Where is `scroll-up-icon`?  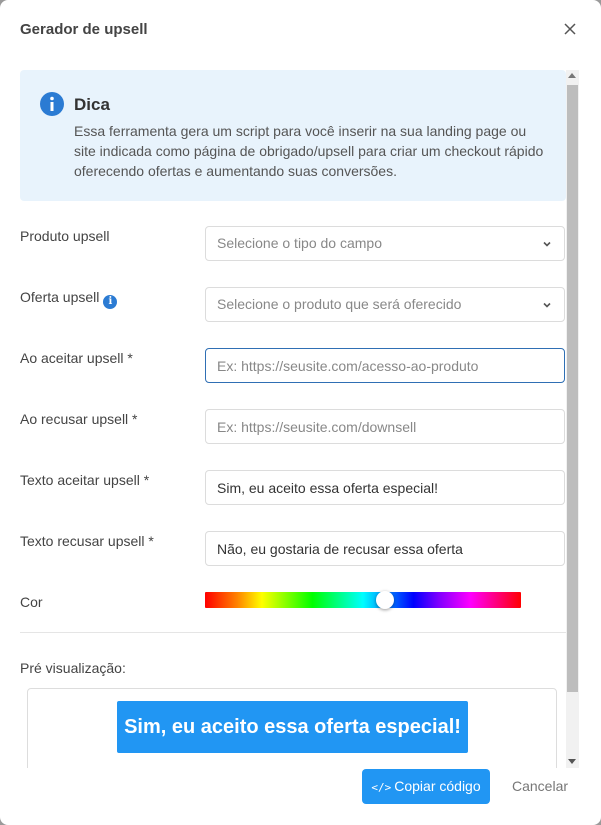
scroll-up-icon is located at coordinates (572, 75).